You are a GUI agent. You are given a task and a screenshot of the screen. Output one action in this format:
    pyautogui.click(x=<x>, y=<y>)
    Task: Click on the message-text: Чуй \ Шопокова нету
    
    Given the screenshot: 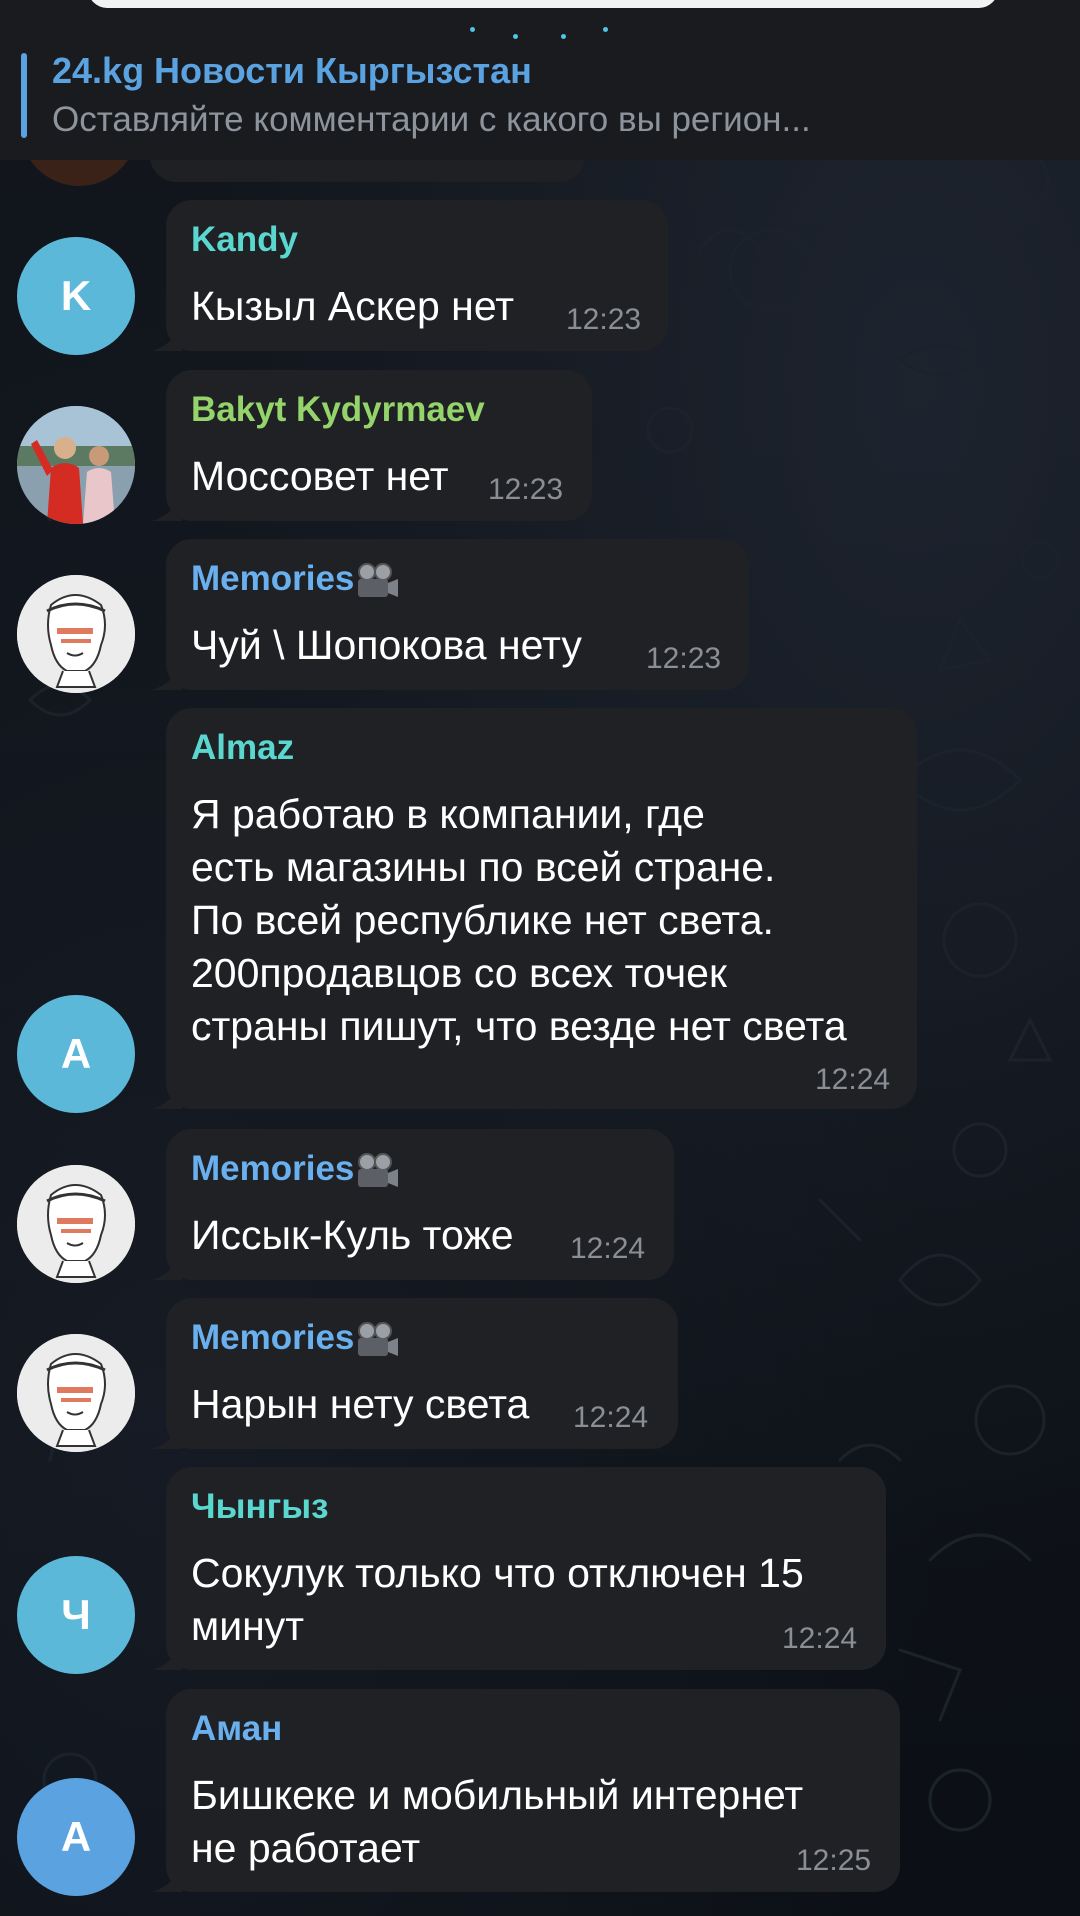 What is the action you would take?
    pyautogui.click(x=386, y=645)
    